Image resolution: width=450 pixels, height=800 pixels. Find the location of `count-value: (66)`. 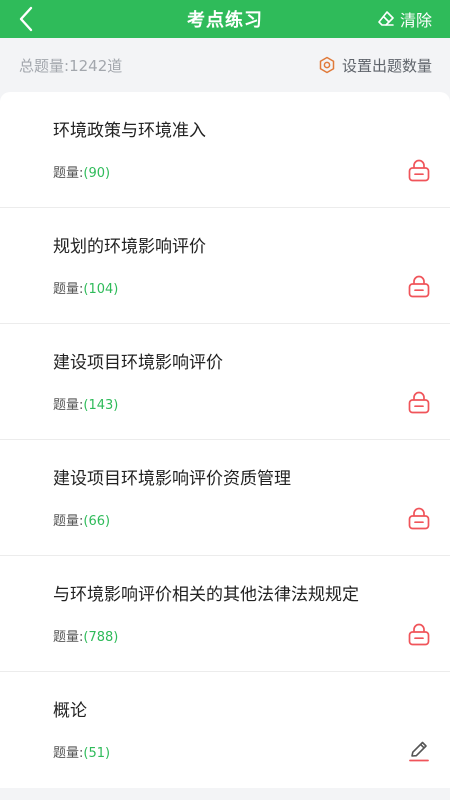

count-value: (66) is located at coordinates (97, 521).